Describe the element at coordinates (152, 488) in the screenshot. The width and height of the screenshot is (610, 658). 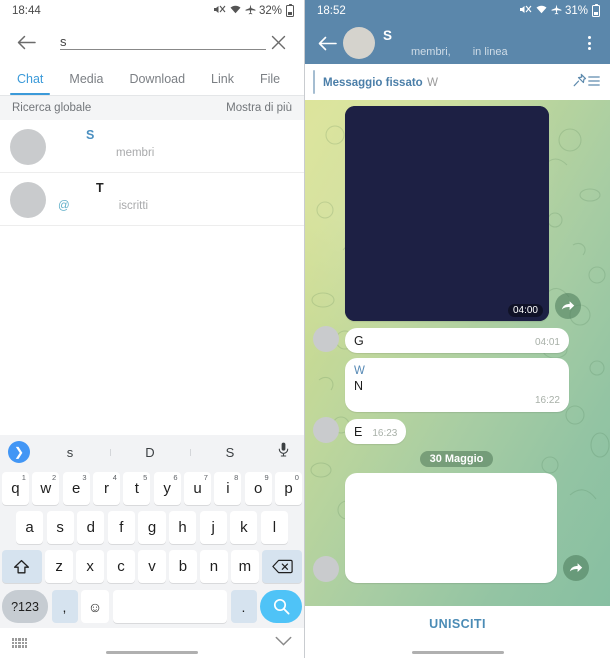
I see `keyboard-row-1: q1 w2 e3 r4 t5 y6 u7 i8 o9 p0` at that location.